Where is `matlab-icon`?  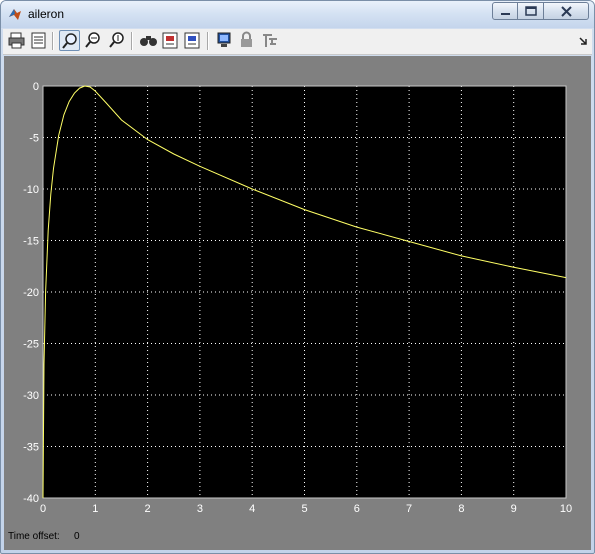
matlab-icon is located at coordinates (15, 14).